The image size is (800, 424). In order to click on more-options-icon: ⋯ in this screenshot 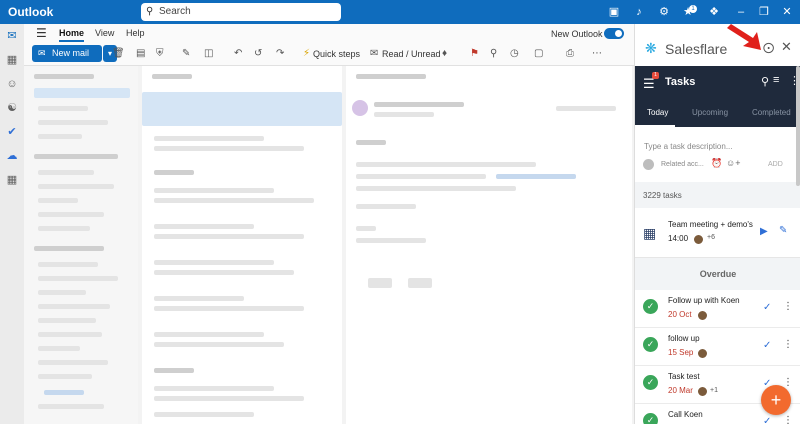, I will do `click(597, 54)`.